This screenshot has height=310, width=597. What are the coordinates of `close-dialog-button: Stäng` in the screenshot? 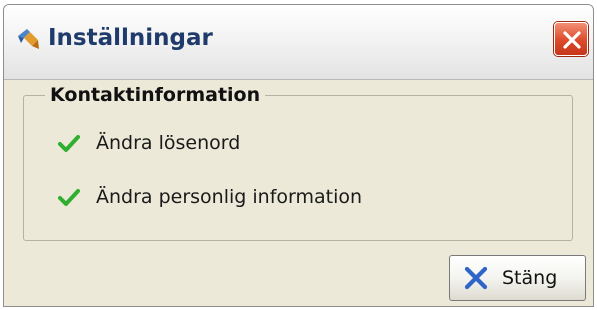 It's located at (517, 278).